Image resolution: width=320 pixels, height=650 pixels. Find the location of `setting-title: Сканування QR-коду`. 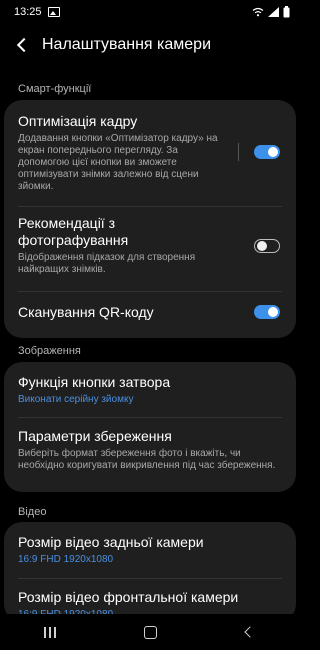

setting-title: Сканування QR-коду is located at coordinates (86, 312).